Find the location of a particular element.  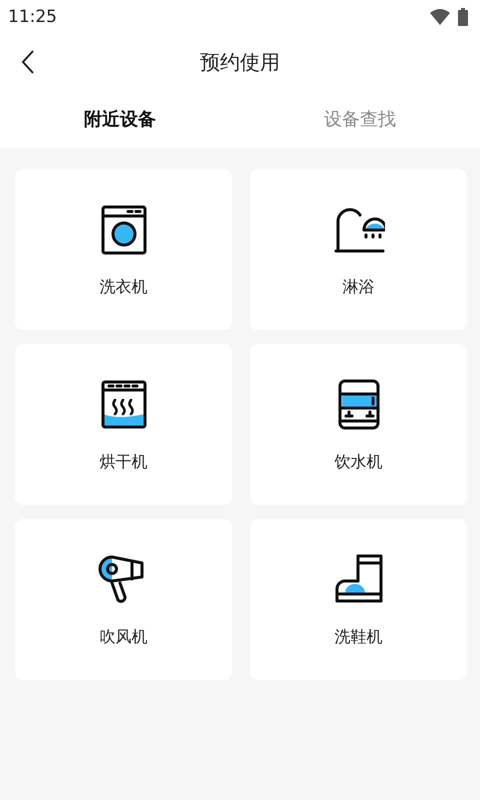

device-card: 洗鞋机 is located at coordinates (358, 599).